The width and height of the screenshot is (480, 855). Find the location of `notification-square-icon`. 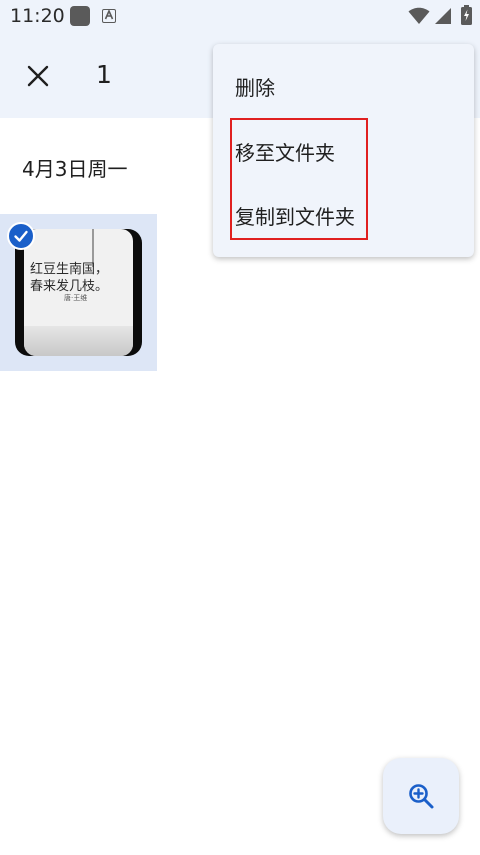

notification-square-icon is located at coordinates (80, 16).